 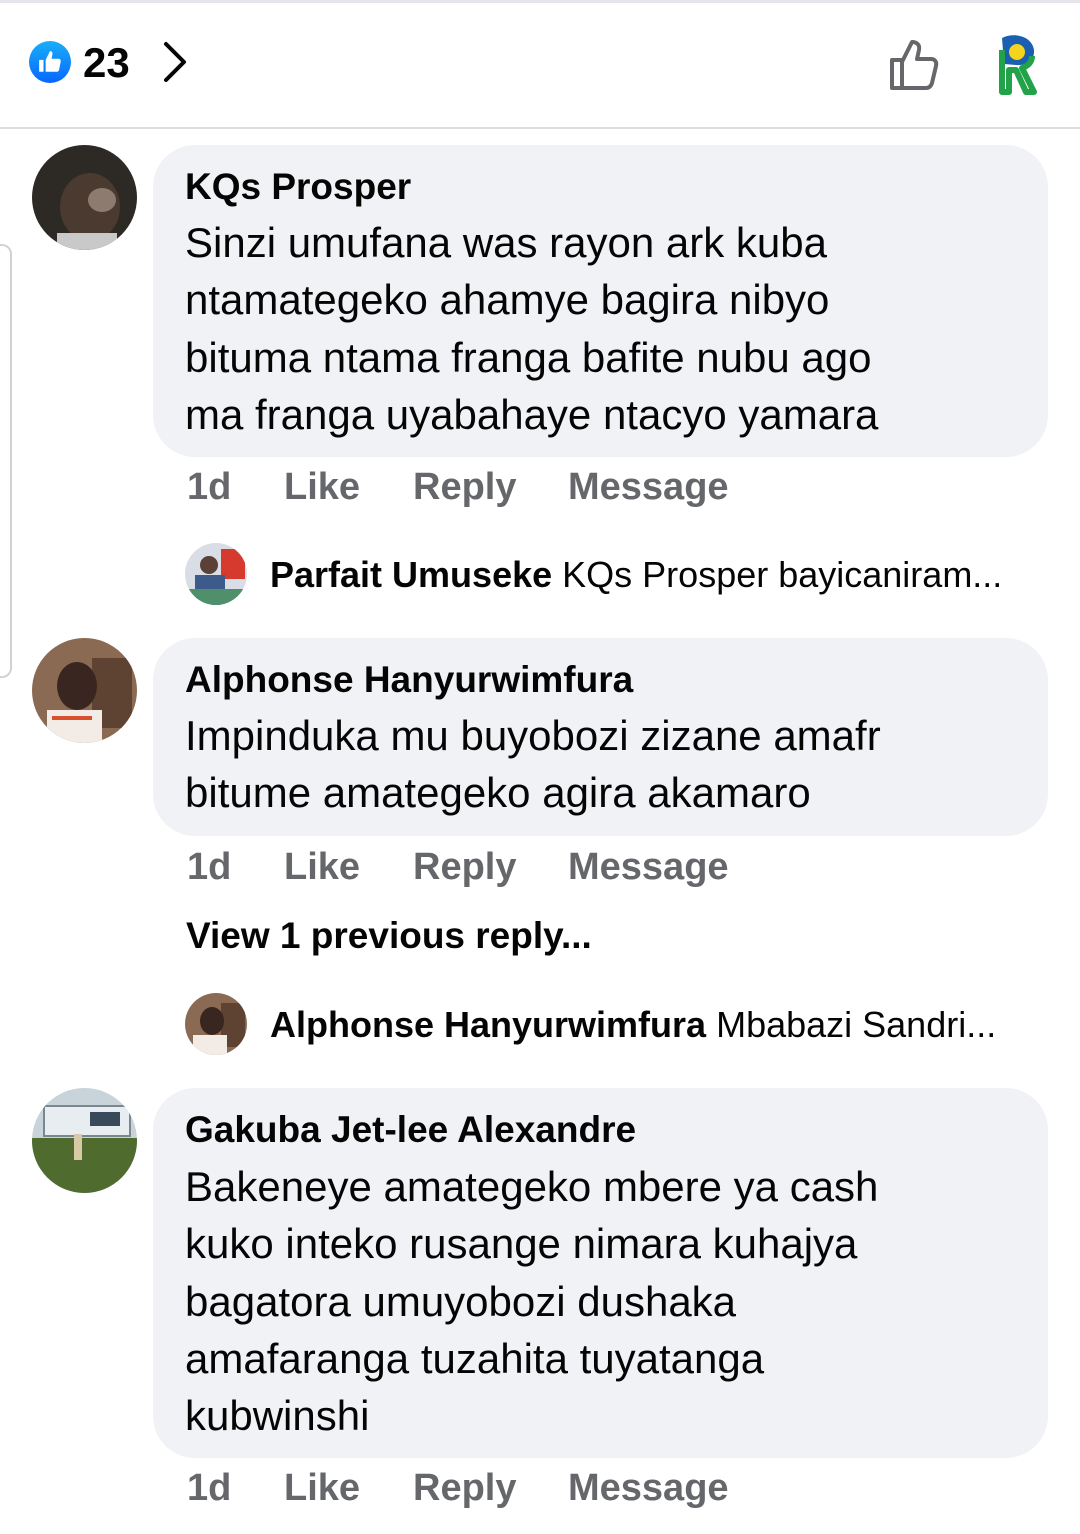 What do you see at coordinates (175, 62) in the screenshot?
I see `chevron-right-icon` at bounding box center [175, 62].